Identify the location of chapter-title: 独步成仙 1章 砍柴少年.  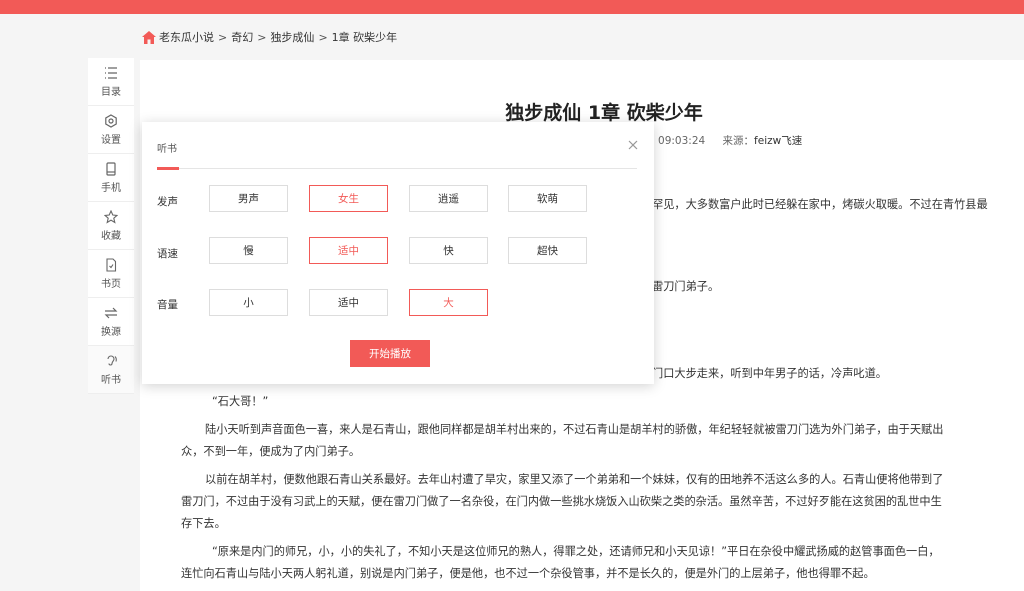
(604, 113).